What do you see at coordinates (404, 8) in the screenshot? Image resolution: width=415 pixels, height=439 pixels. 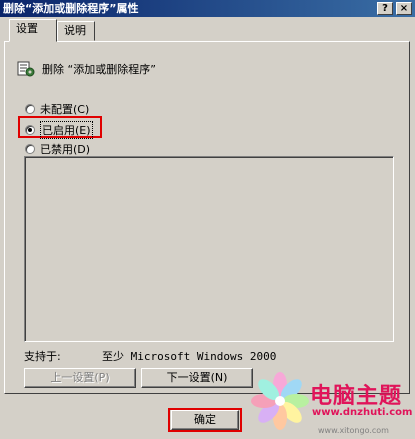 I see `close-button: ×` at bounding box center [404, 8].